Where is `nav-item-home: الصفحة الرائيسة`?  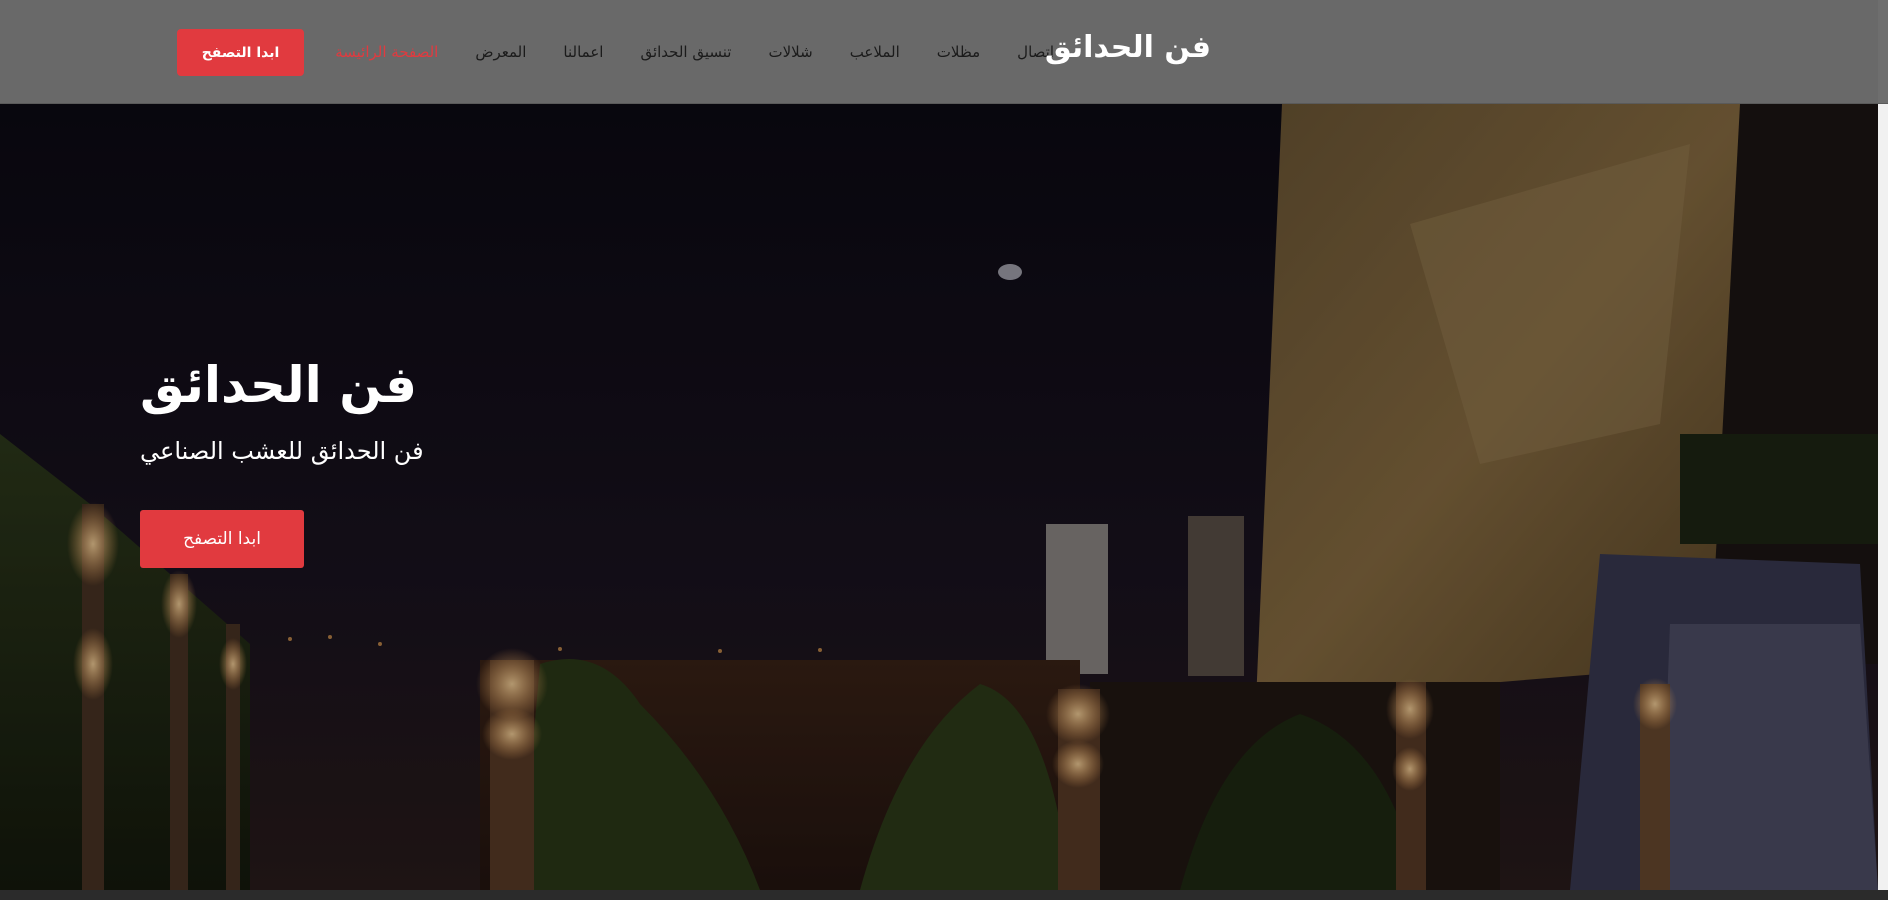
nav-item-home: الصفحة الرائيسة is located at coordinates (386, 52).